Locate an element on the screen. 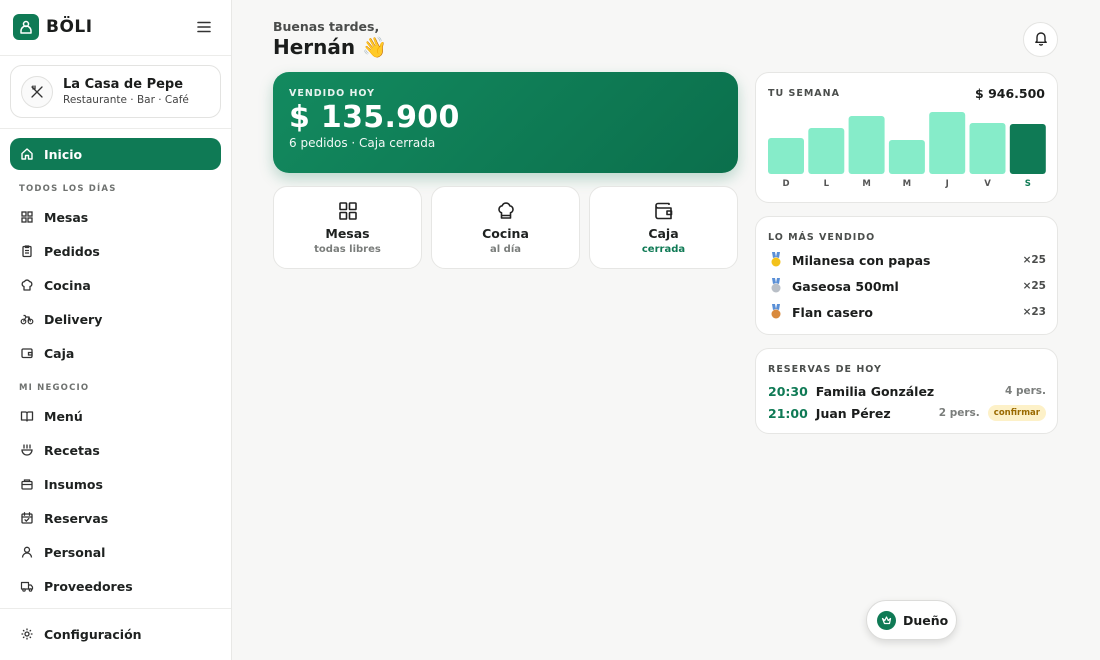 This screenshot has height=660, width=1100. chef-hat-icon is located at coordinates (27, 285).